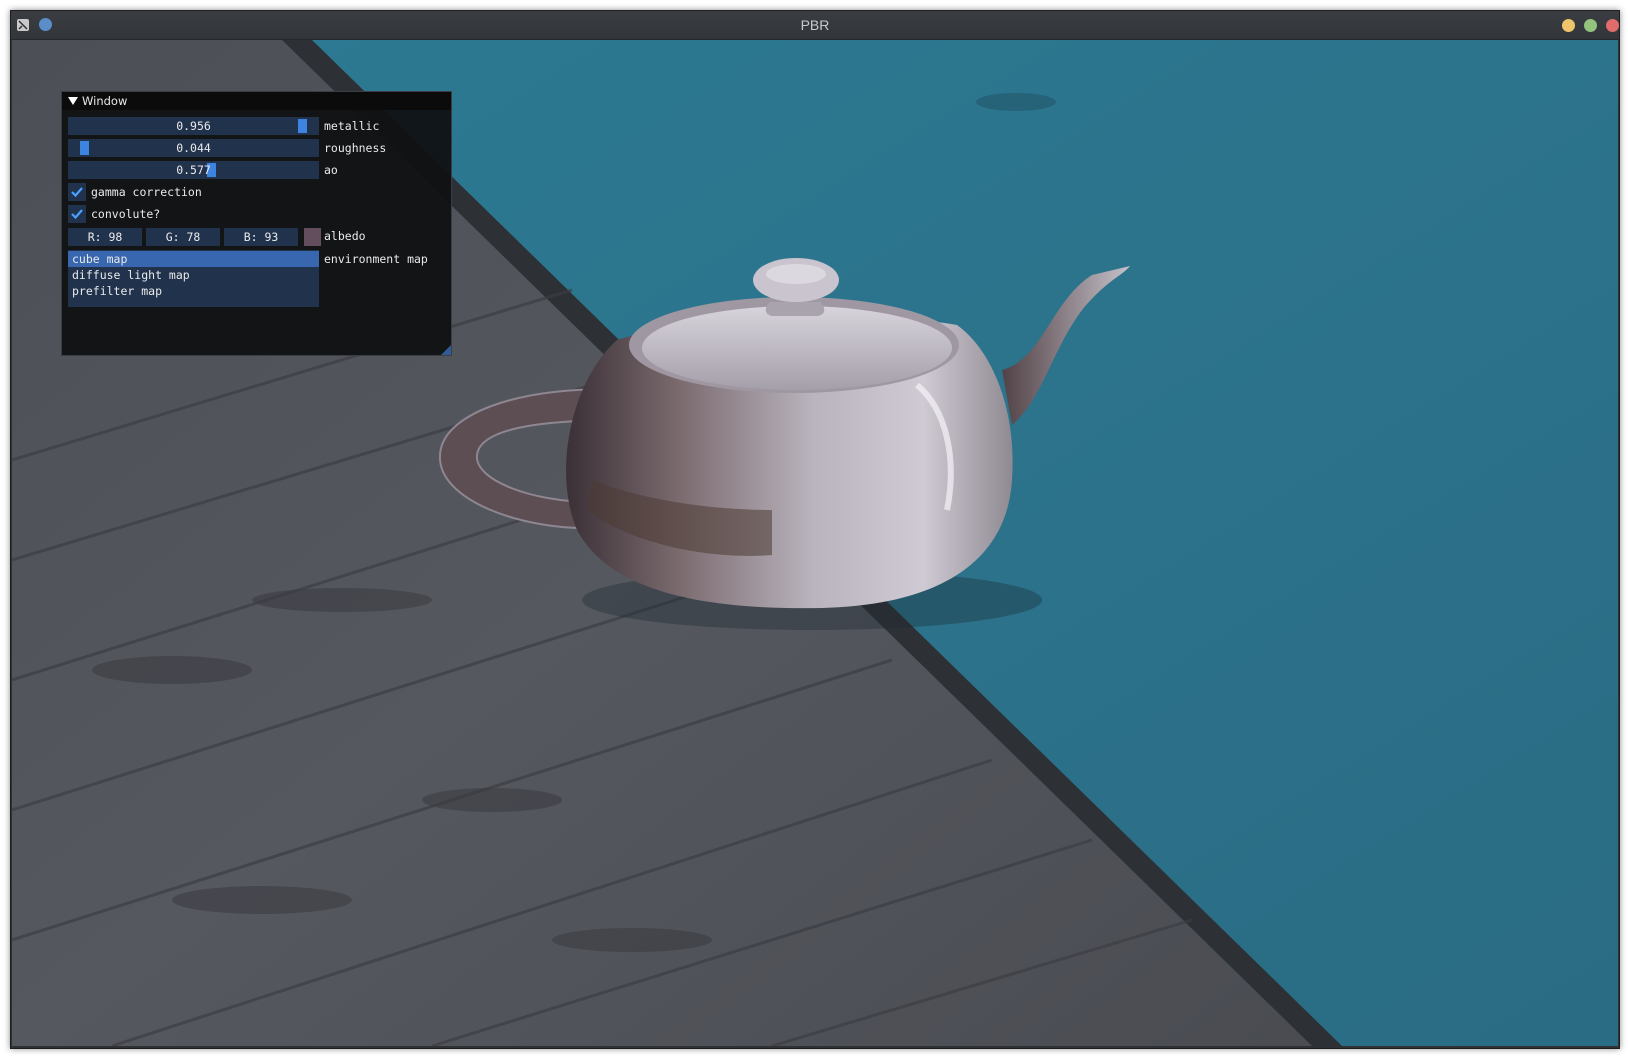 The width and height of the screenshot is (1628, 1056). What do you see at coordinates (376, 259) in the screenshot?
I see `environment-map-label: environment map` at bounding box center [376, 259].